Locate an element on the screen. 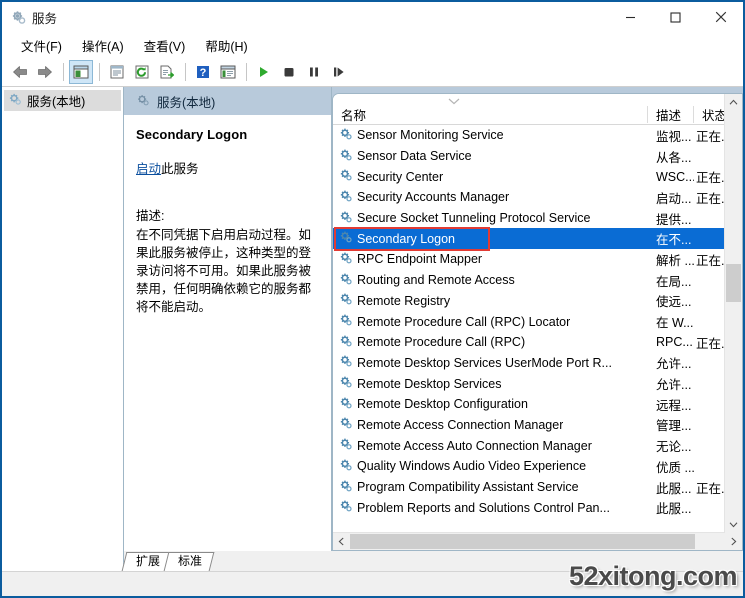  service-name-text: Secure Socket Tunneling Protocol Service is located at coordinates (474, 218).